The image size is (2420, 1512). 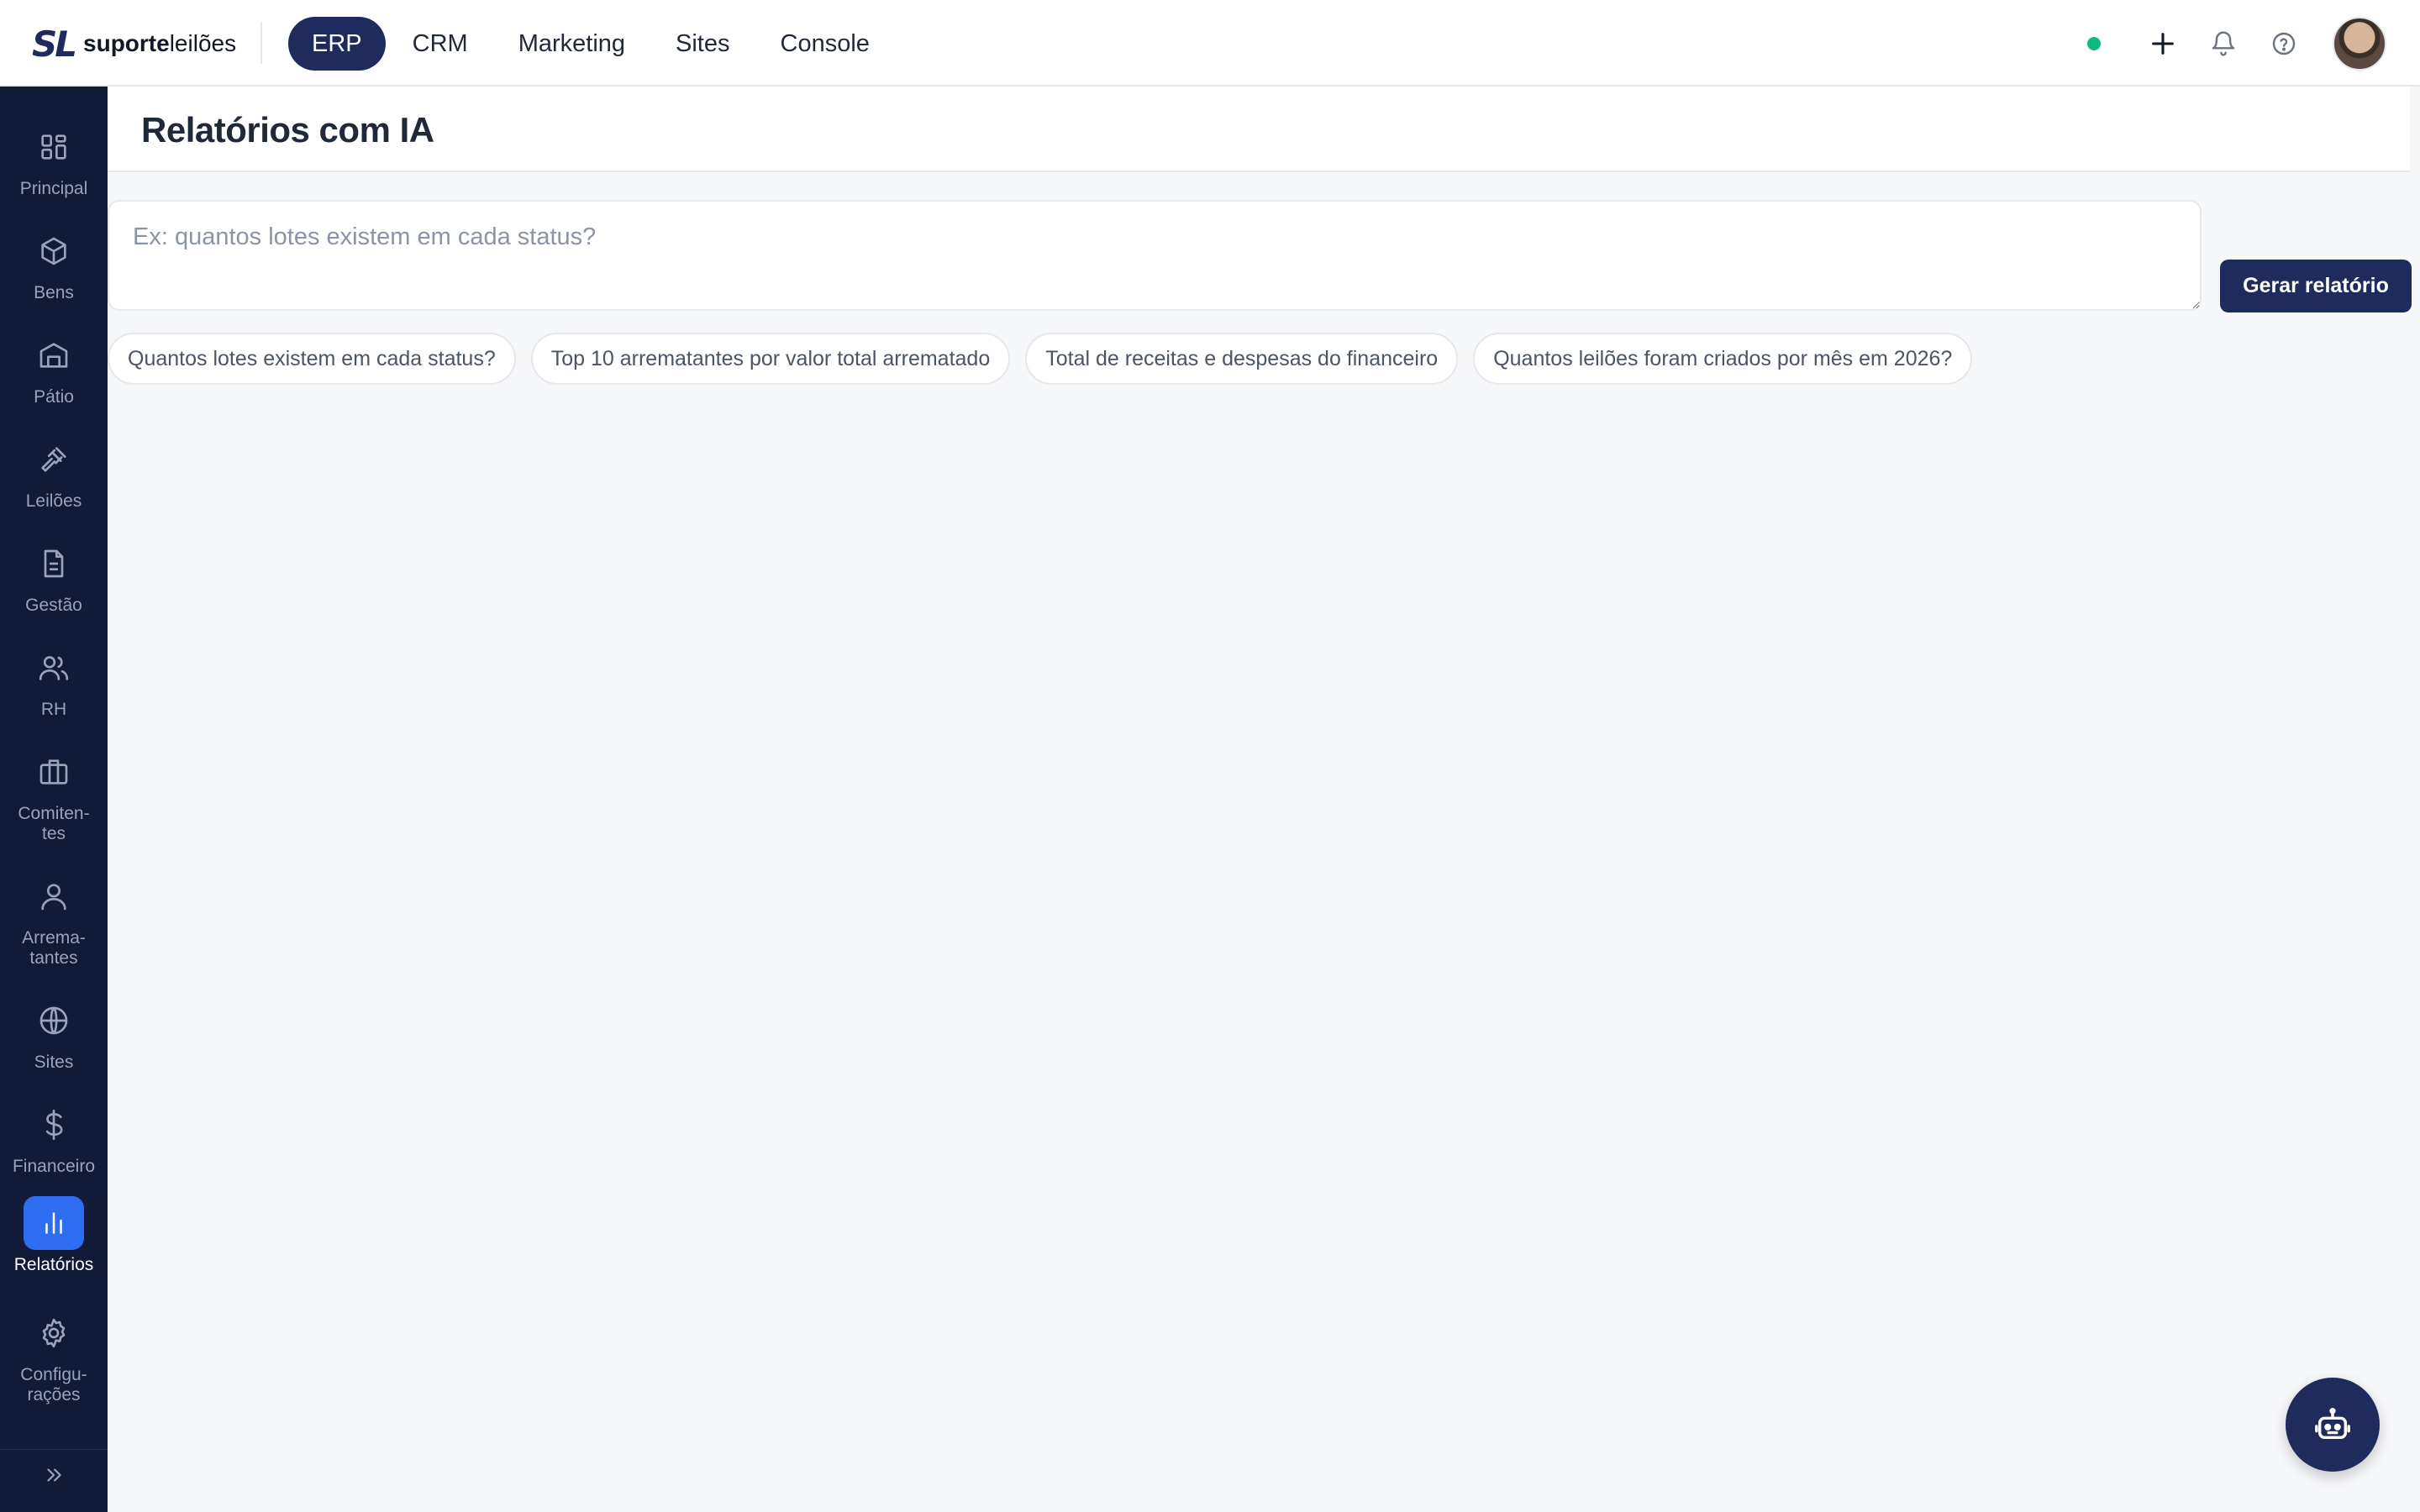 I want to click on page-title: Relatórios com IA, so click(x=287, y=130).